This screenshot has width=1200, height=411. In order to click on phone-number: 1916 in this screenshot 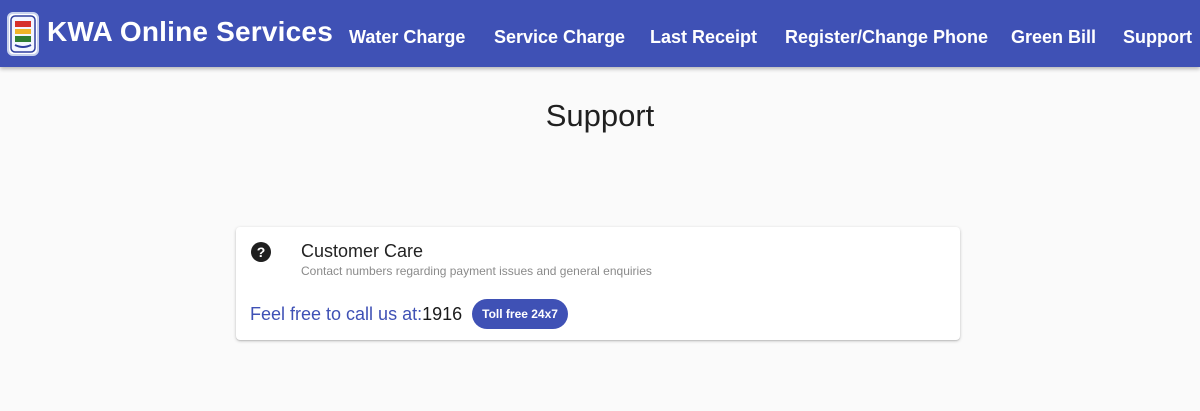, I will do `click(442, 314)`.